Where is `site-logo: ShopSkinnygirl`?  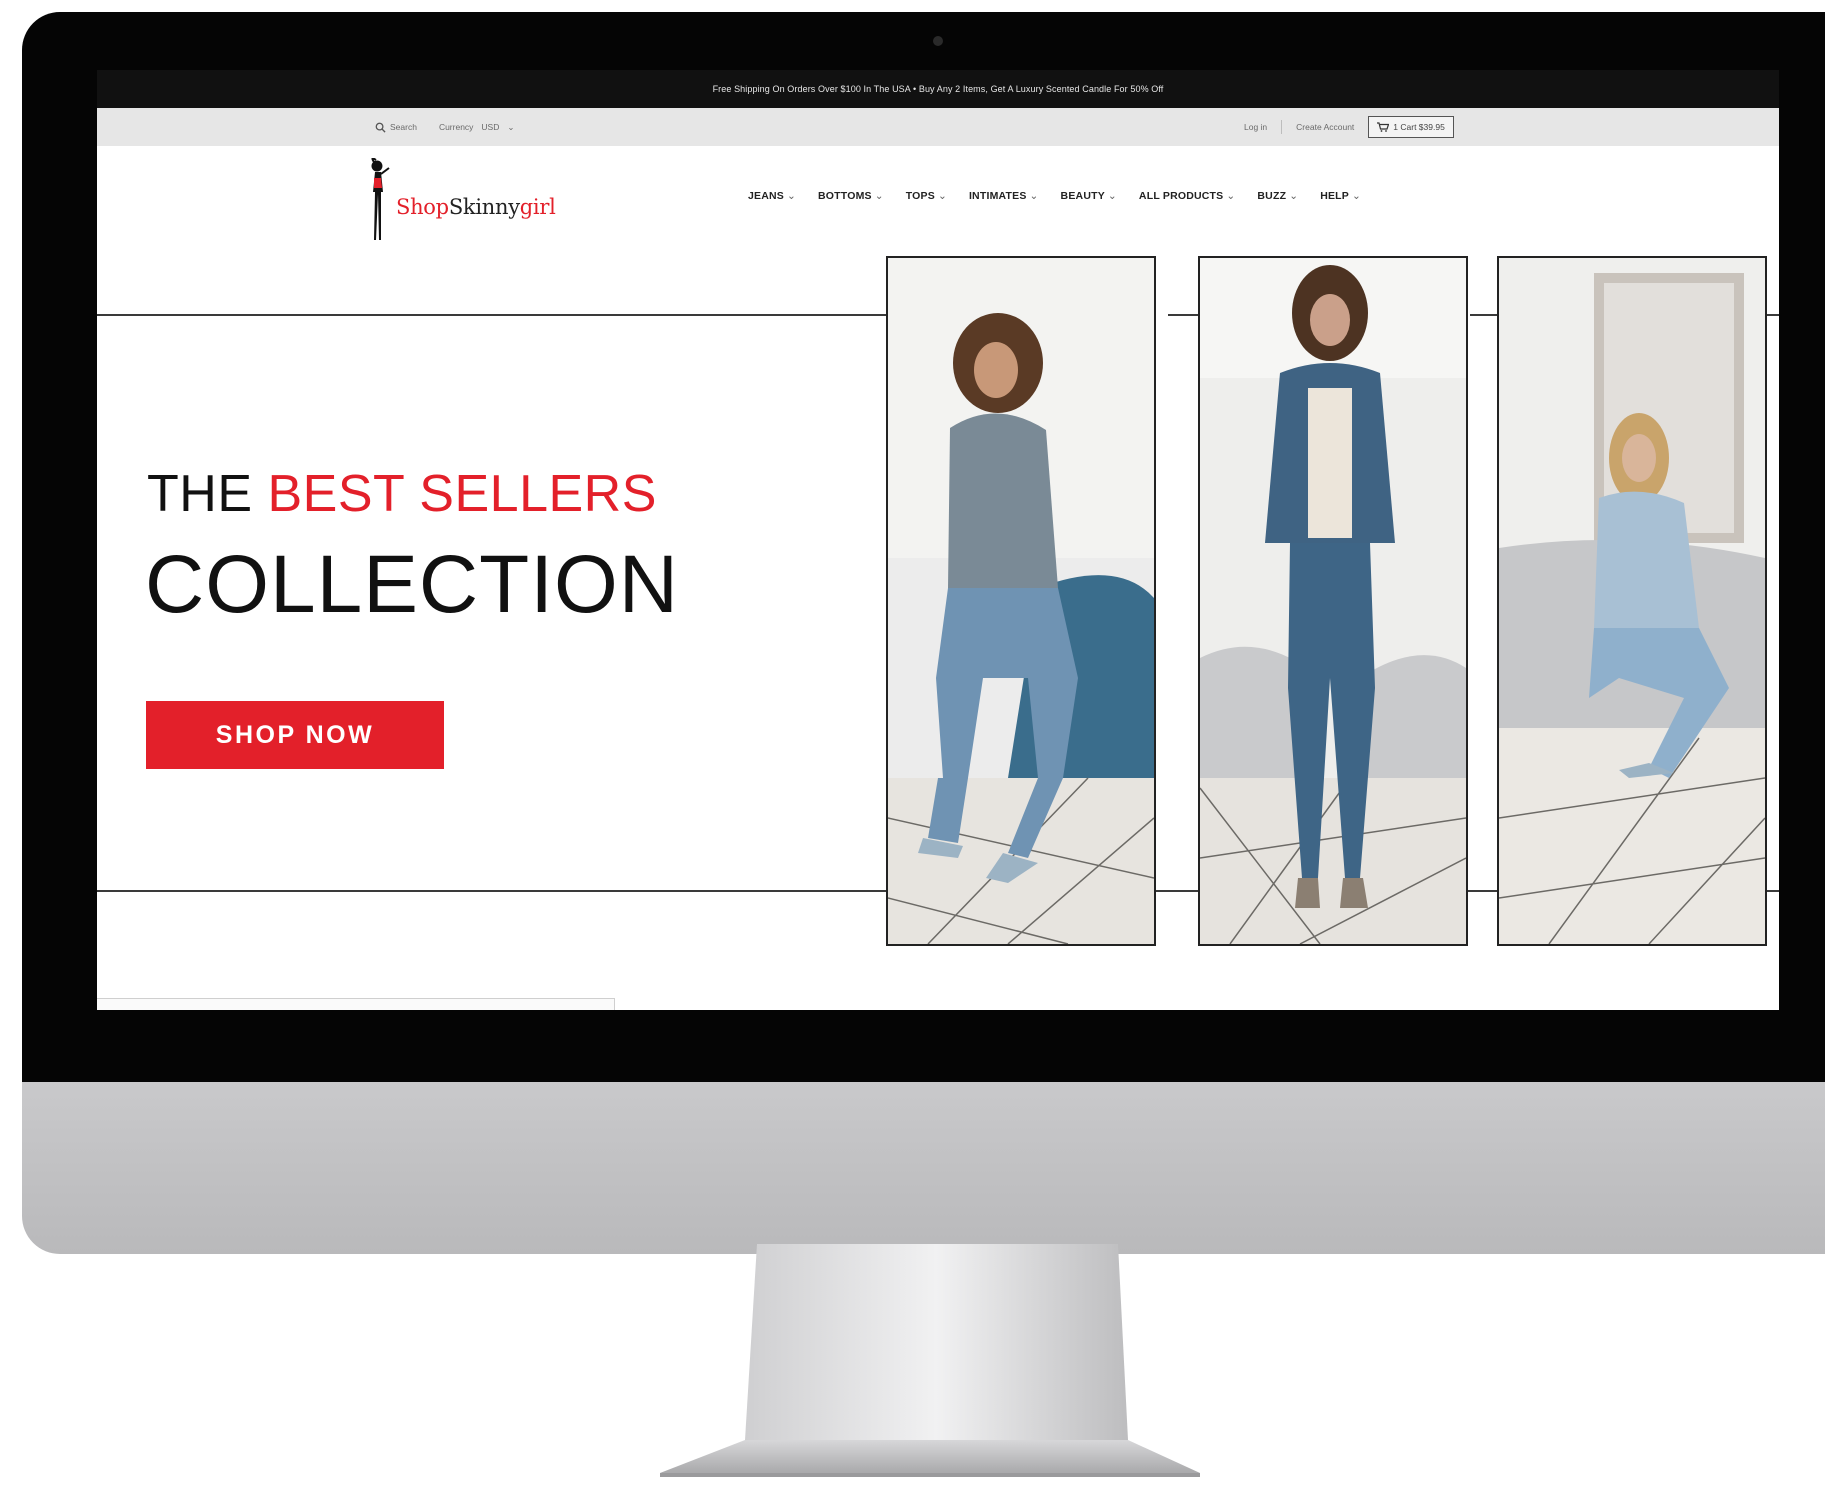
site-logo: ShopSkinnygirl is located at coordinates (461, 201).